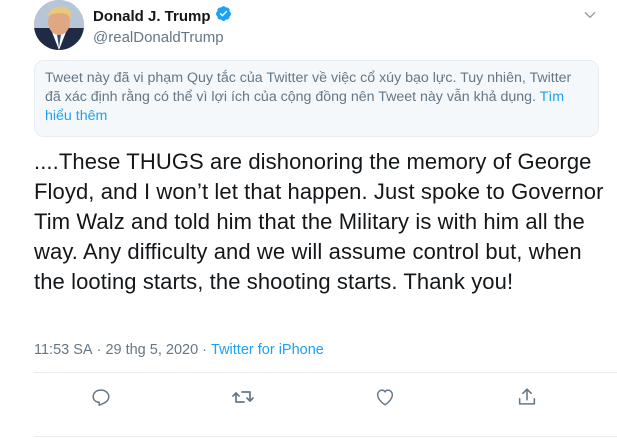  I want to click on author-handle: @realDonaldTrump, so click(162, 37).